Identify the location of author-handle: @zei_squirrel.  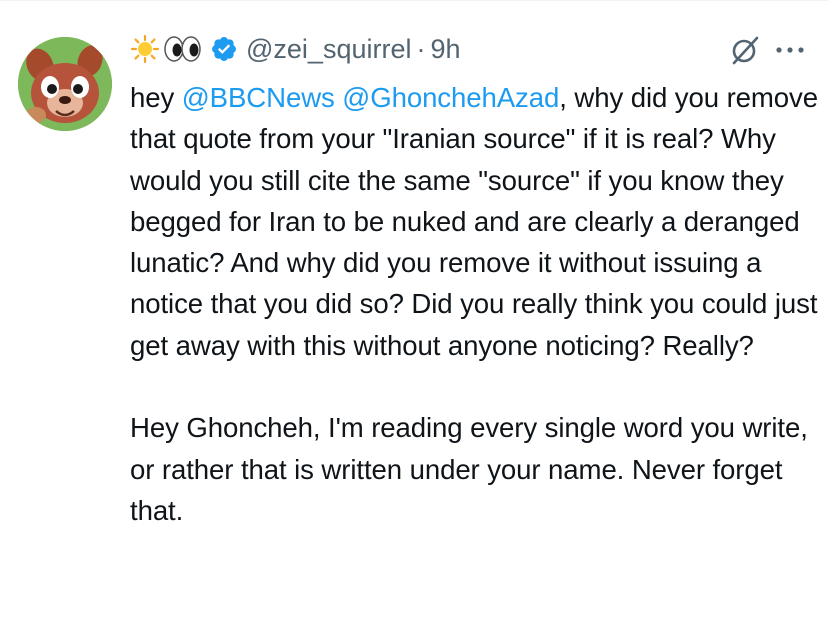
(328, 49).